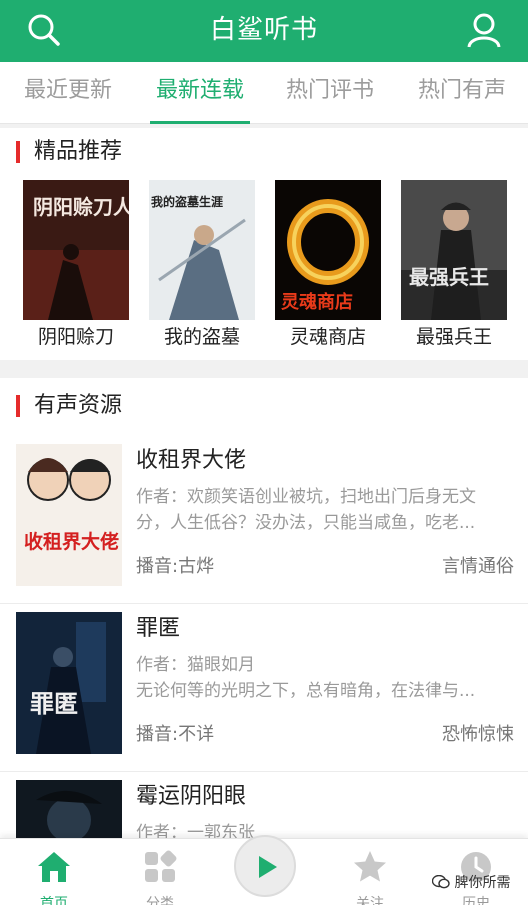 This screenshot has width=528, height=905. I want to click on cover-title: 收租界大佬, so click(71, 541).